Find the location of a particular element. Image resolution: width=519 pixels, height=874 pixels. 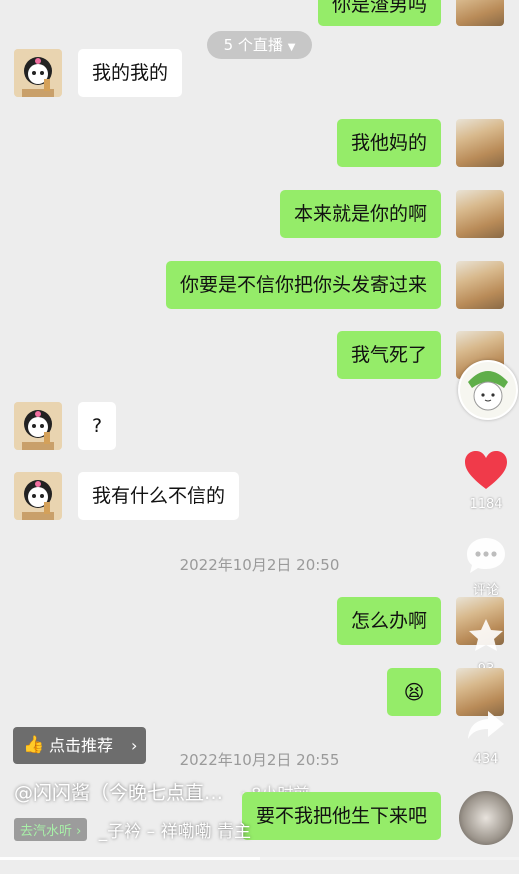

message-text: 本来就是你的啊 is located at coordinates (360, 214).